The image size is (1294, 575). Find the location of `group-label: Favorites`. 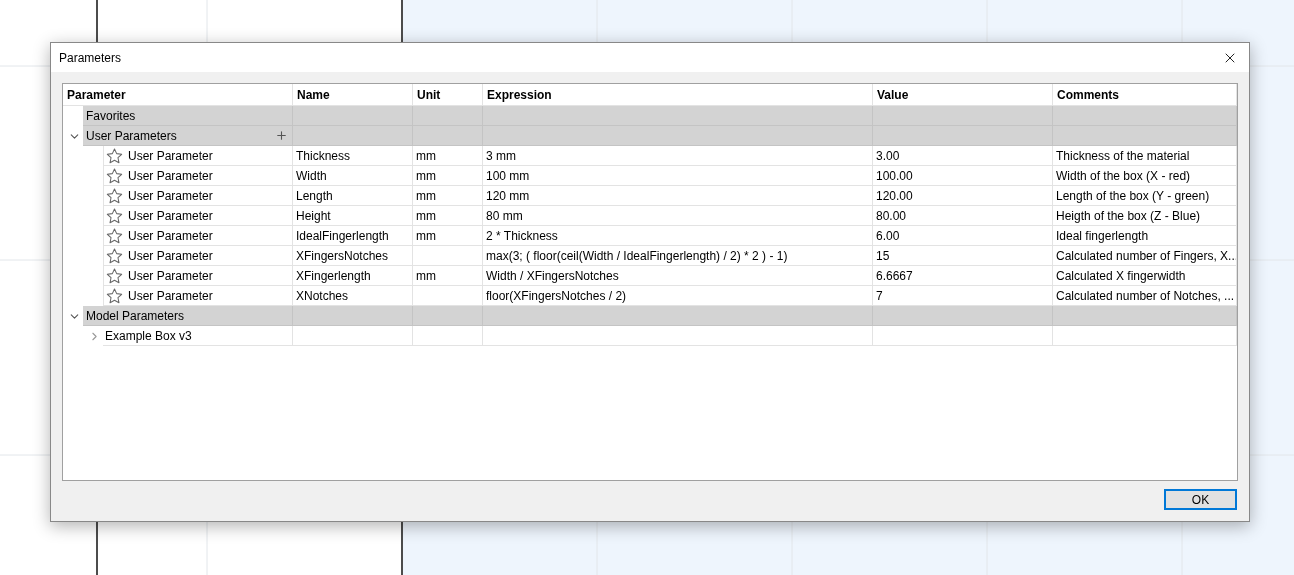

group-label: Favorites is located at coordinates (111, 115).